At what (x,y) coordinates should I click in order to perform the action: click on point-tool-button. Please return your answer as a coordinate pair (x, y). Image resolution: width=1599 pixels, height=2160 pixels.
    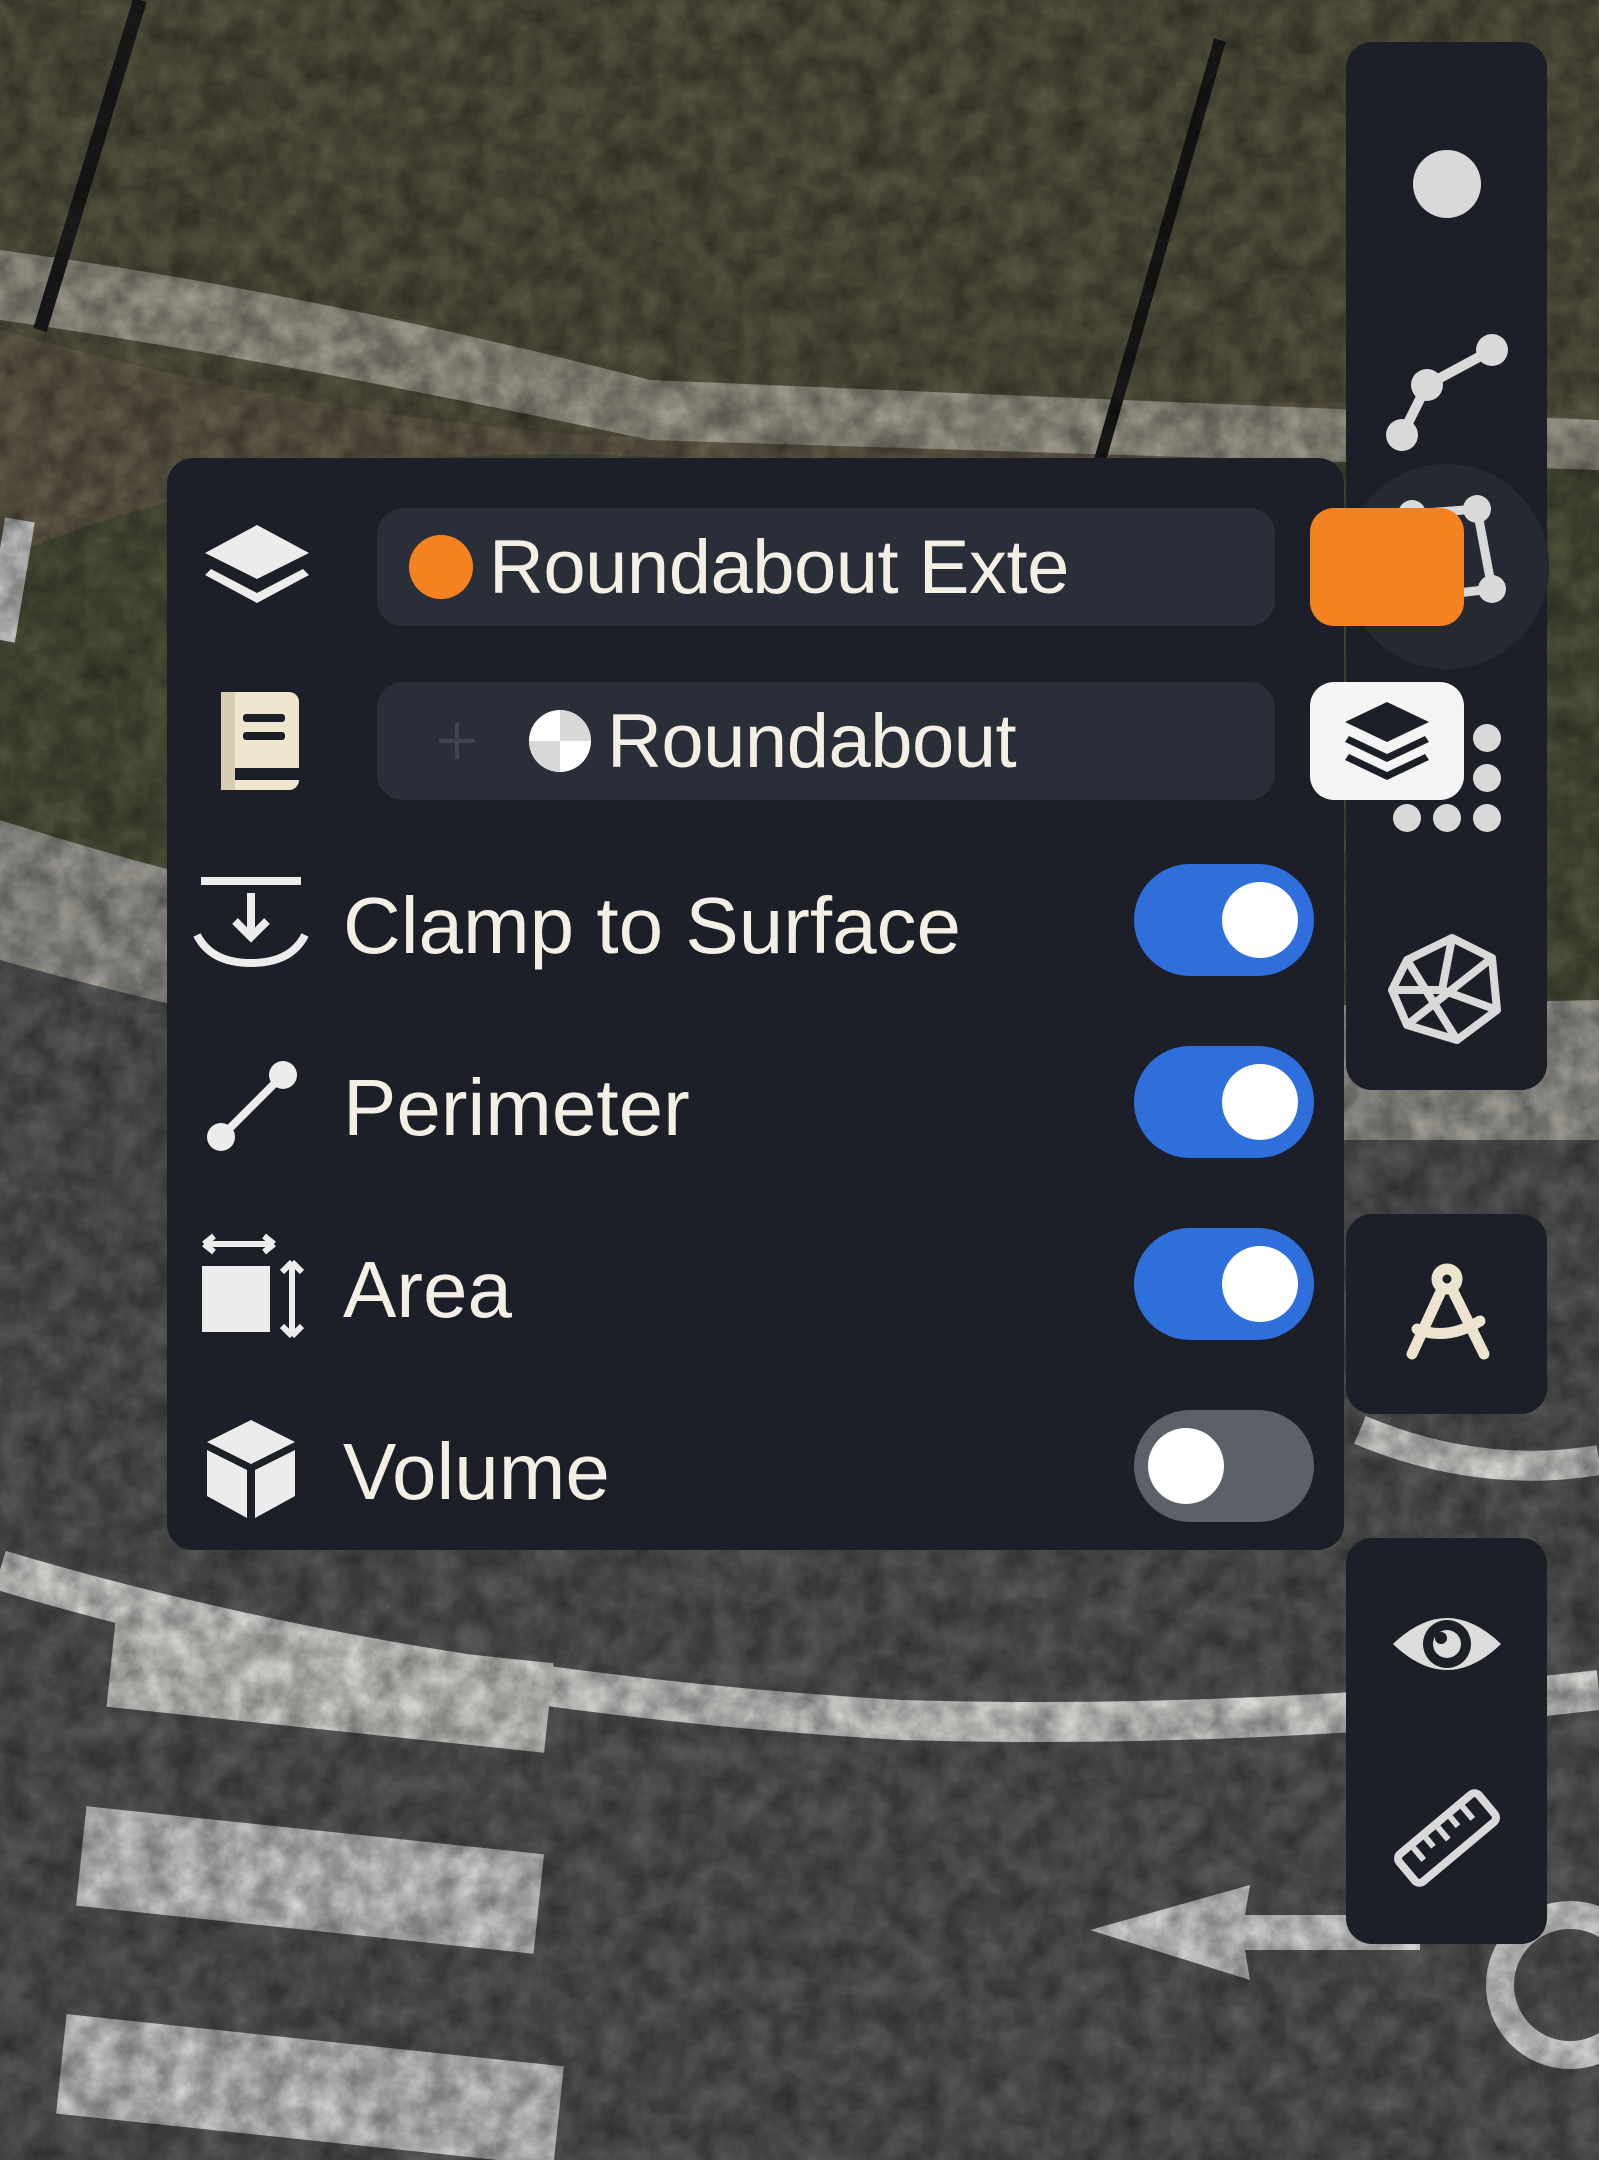
    Looking at the image, I should click on (1446, 184).